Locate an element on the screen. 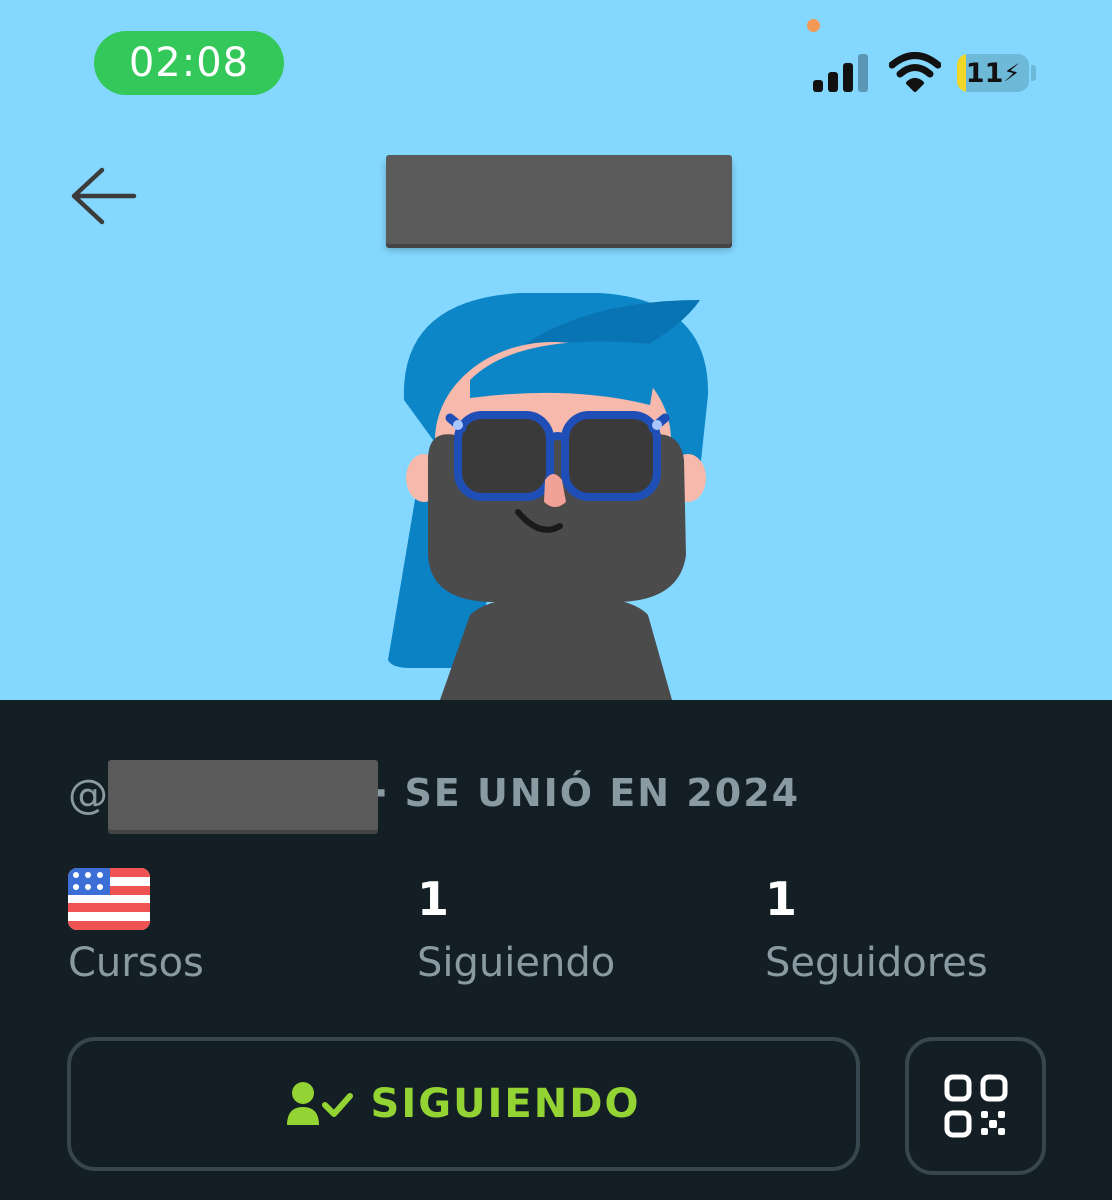 The width and height of the screenshot is (1112, 1200). followers-count: 1 is located at coordinates (781, 899).